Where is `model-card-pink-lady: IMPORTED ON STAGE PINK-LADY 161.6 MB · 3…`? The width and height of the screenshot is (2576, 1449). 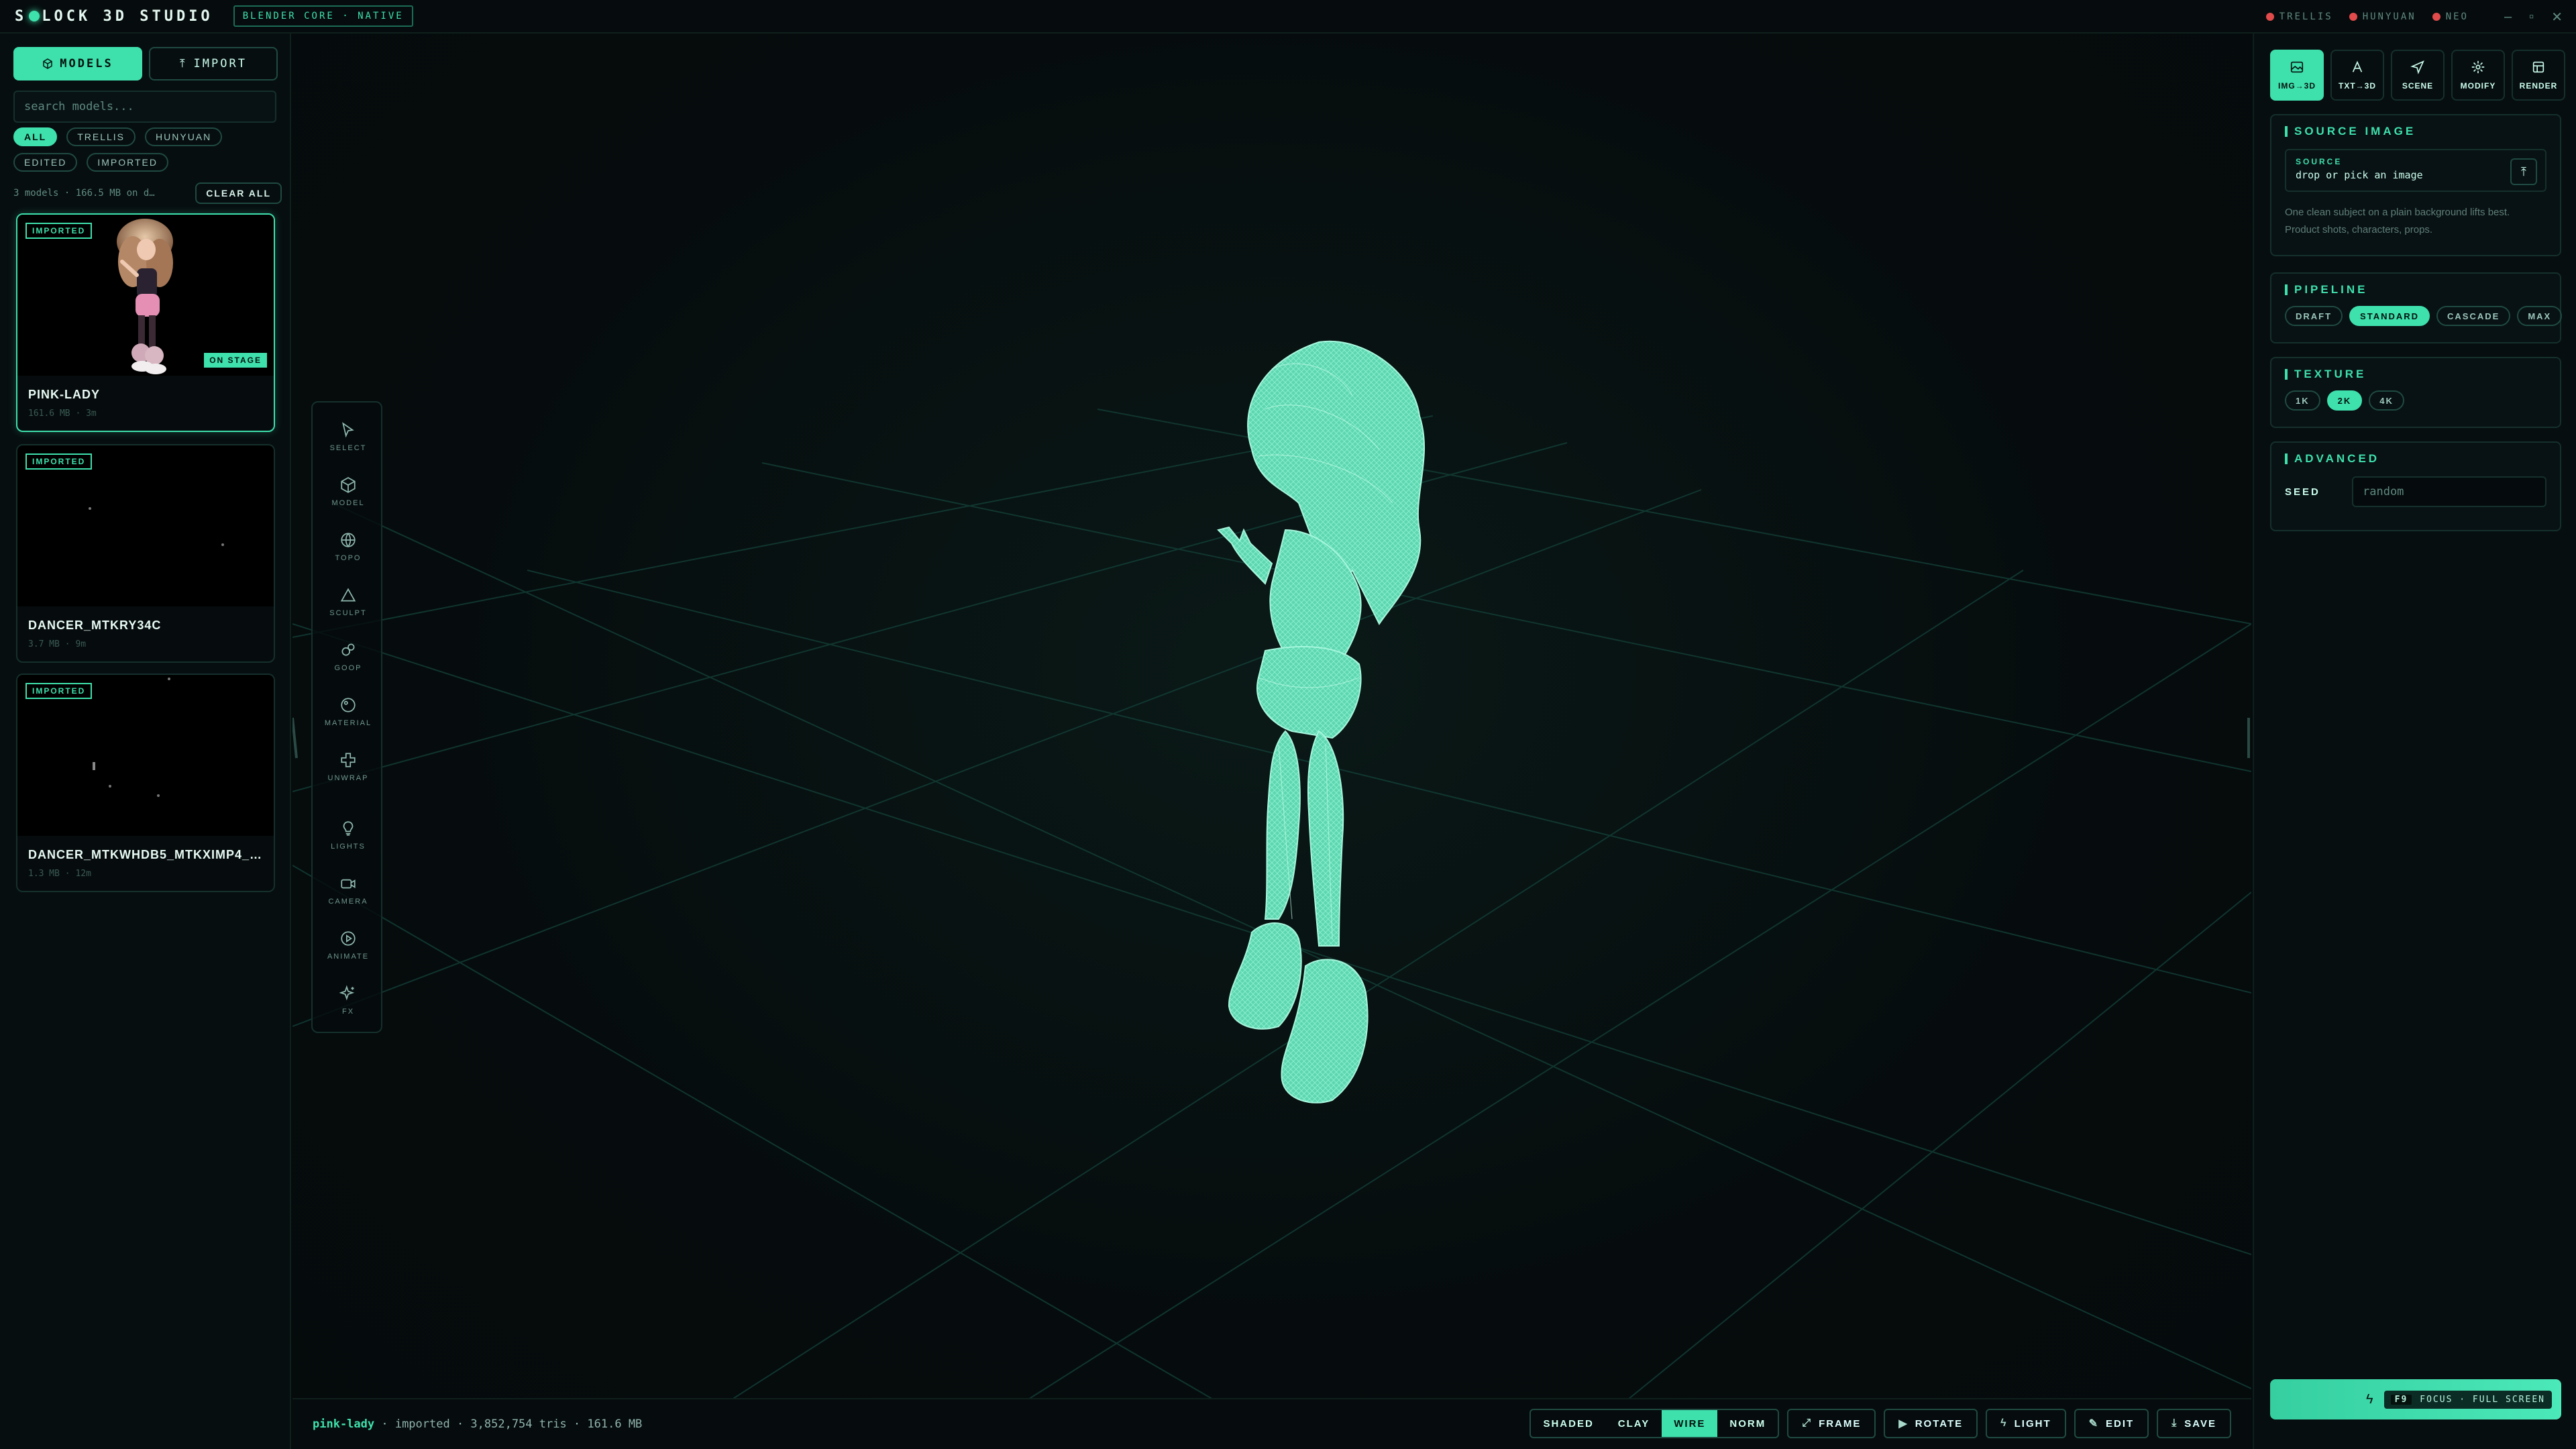 model-card-pink-lady: IMPORTED ON STAGE PINK-LADY 161.6 MB · 3… is located at coordinates (145, 322).